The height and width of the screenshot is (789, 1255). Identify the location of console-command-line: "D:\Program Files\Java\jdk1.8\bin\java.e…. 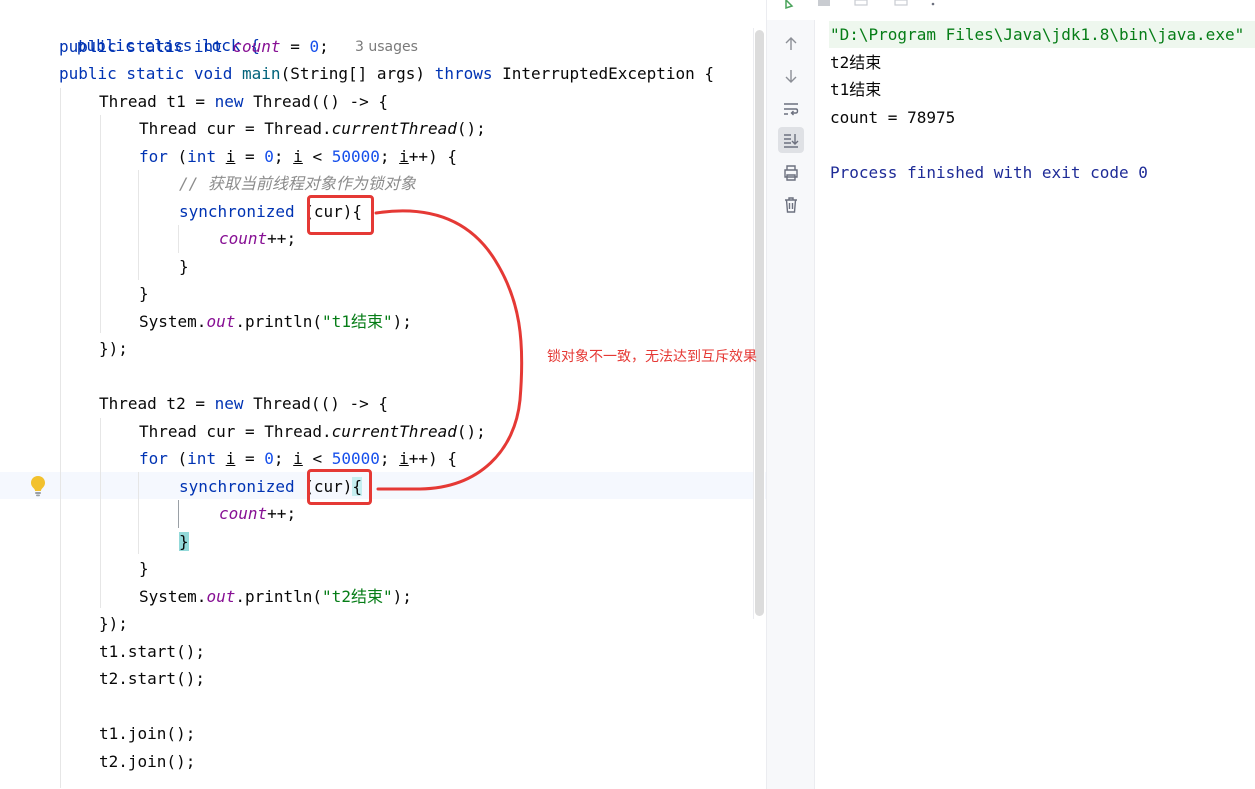
(1042, 34).